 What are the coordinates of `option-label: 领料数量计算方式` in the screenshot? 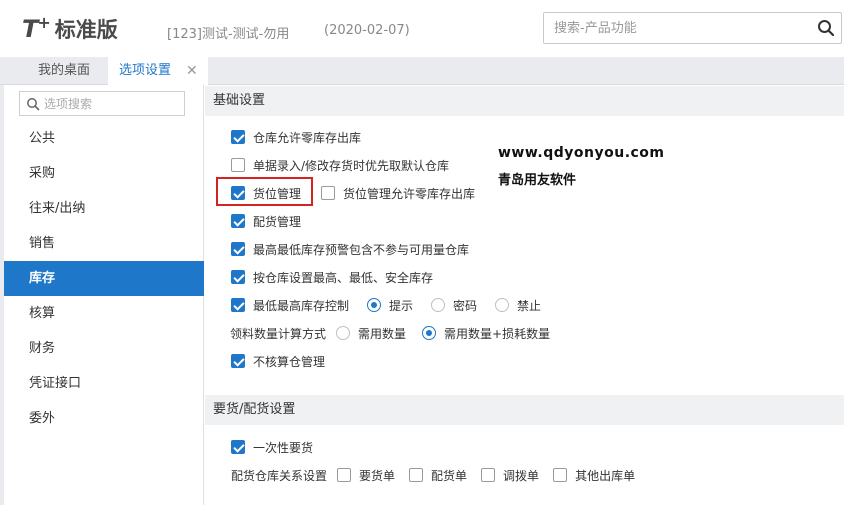 It's located at (278, 333).